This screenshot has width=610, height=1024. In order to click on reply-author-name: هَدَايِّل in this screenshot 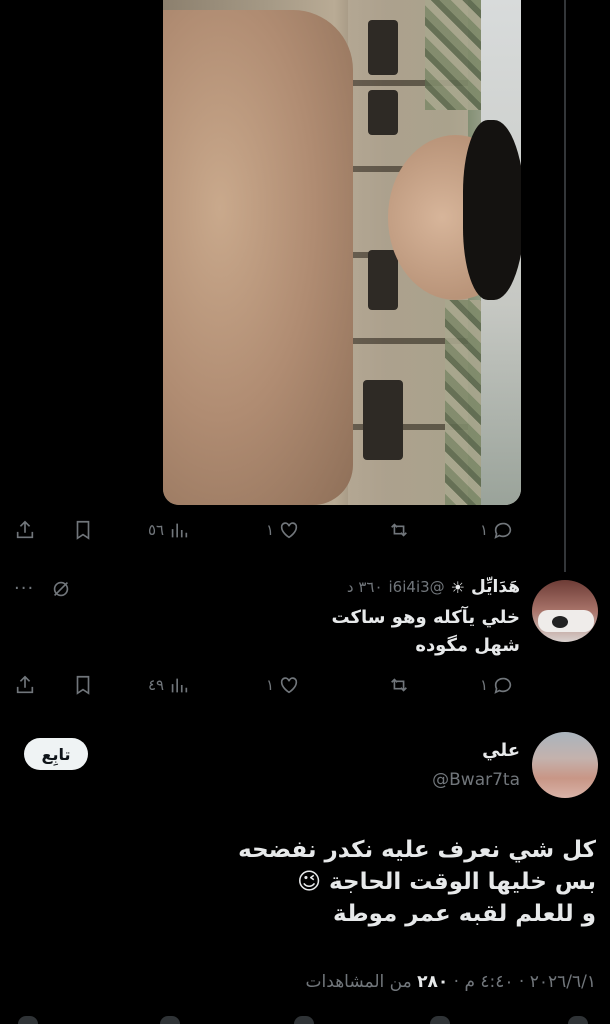, I will do `click(495, 587)`.